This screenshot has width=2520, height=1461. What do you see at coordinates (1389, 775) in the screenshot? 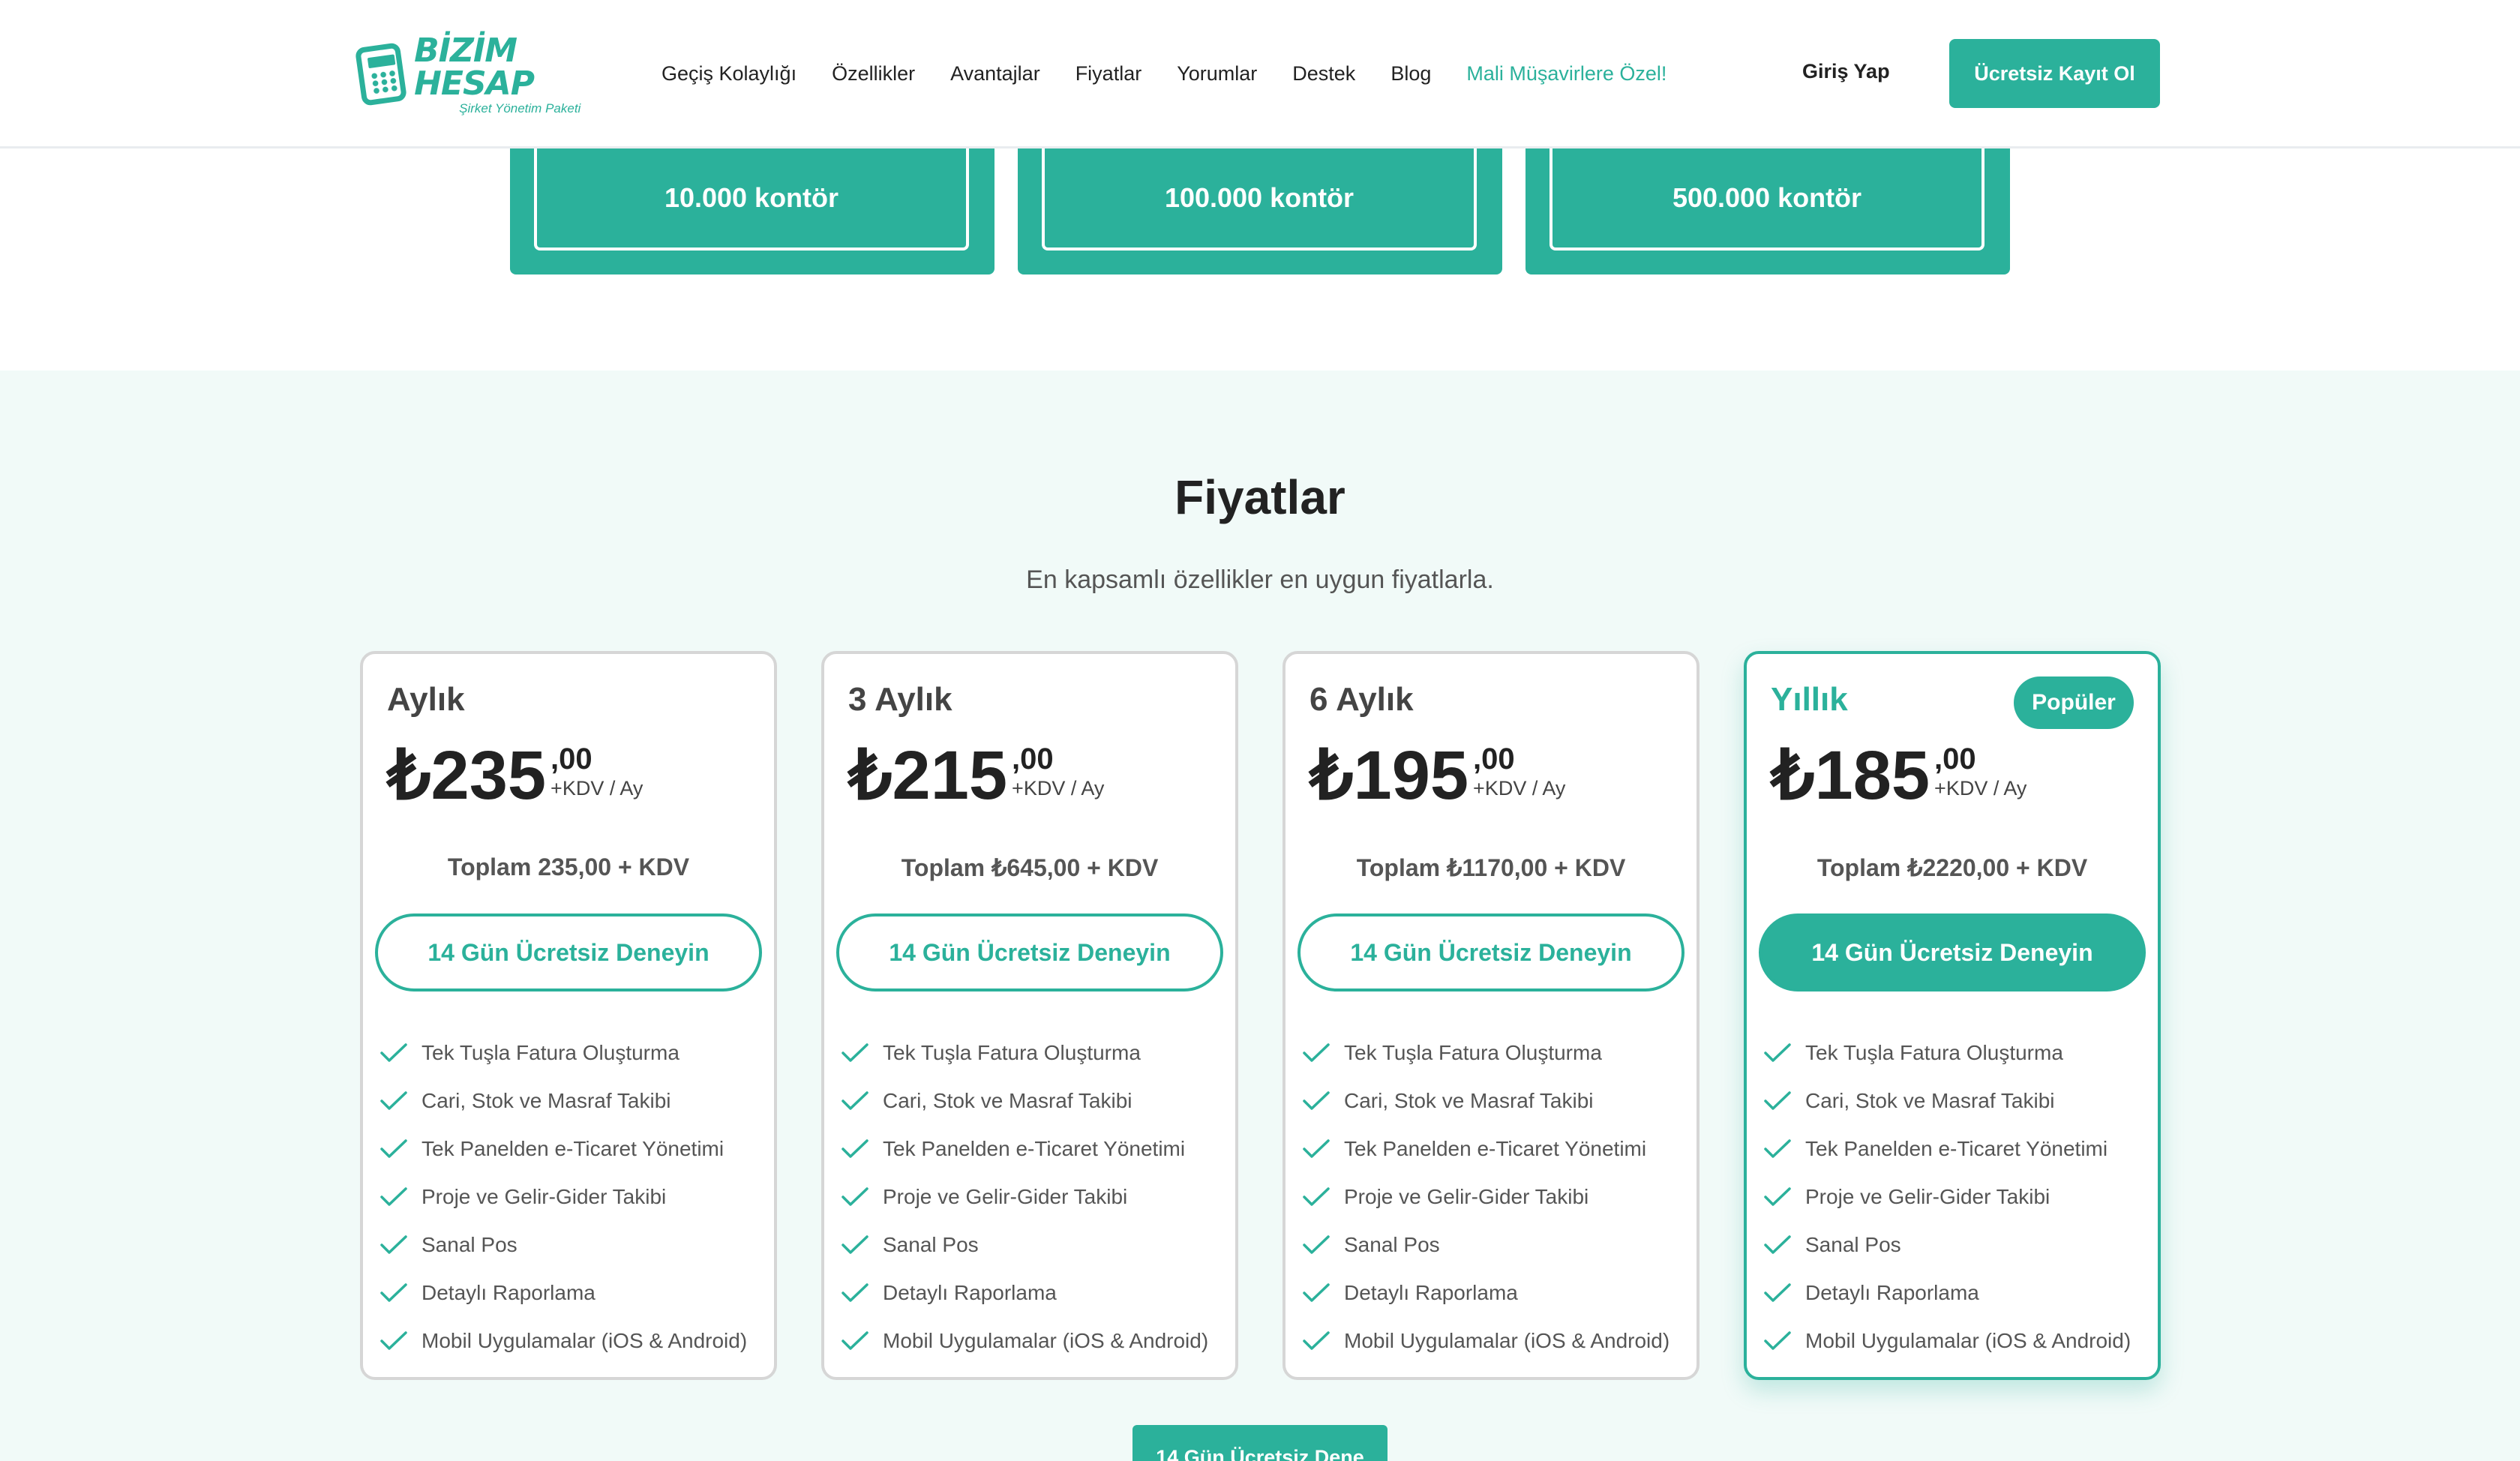
I see `price-amount: ₺195` at bounding box center [1389, 775].